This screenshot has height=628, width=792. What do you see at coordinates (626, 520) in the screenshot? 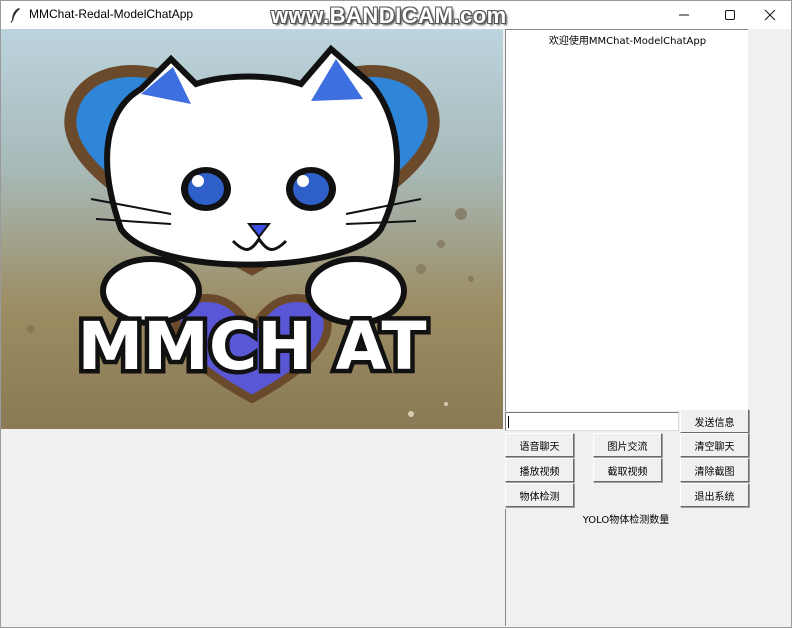
I see `yolo-count-label: YOLO物体检测数量` at bounding box center [626, 520].